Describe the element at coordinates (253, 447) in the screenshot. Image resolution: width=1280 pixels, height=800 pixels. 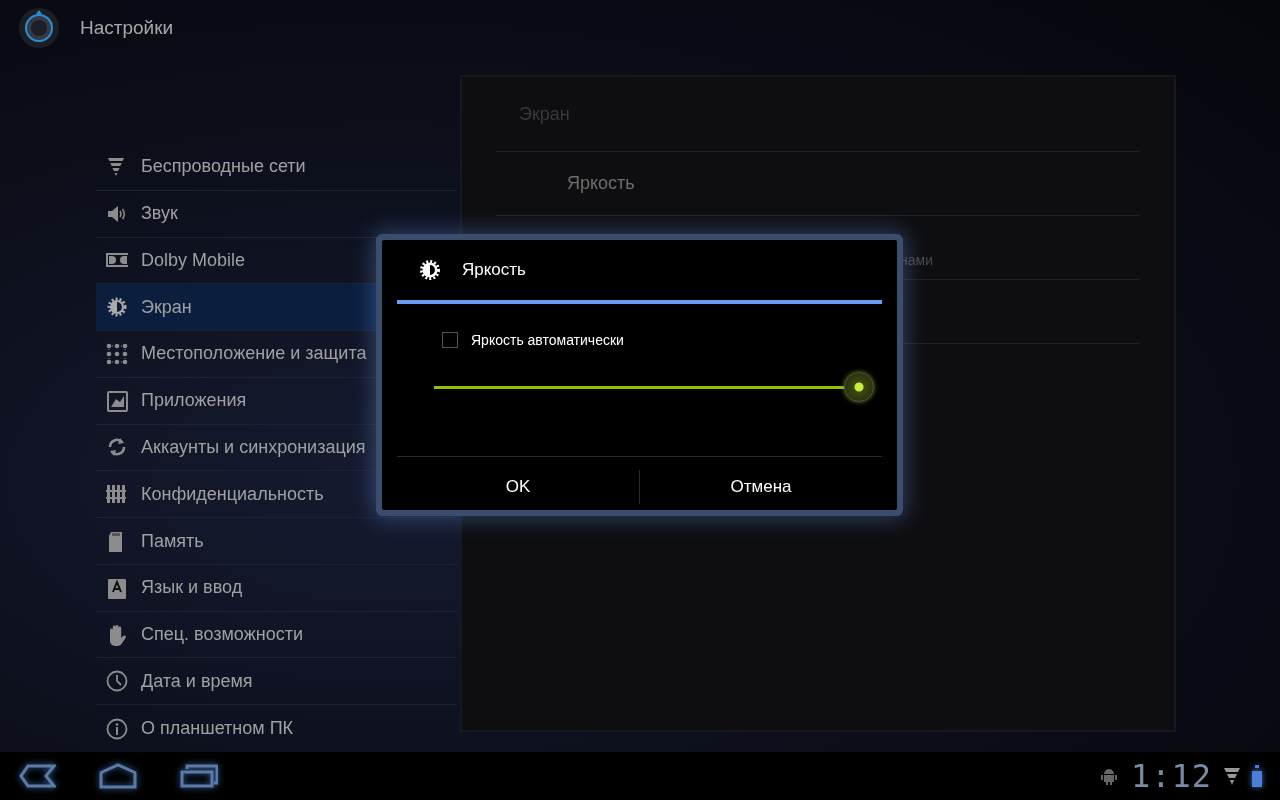
I see `sidebar-label: Аккаунты и синхронизация` at that location.